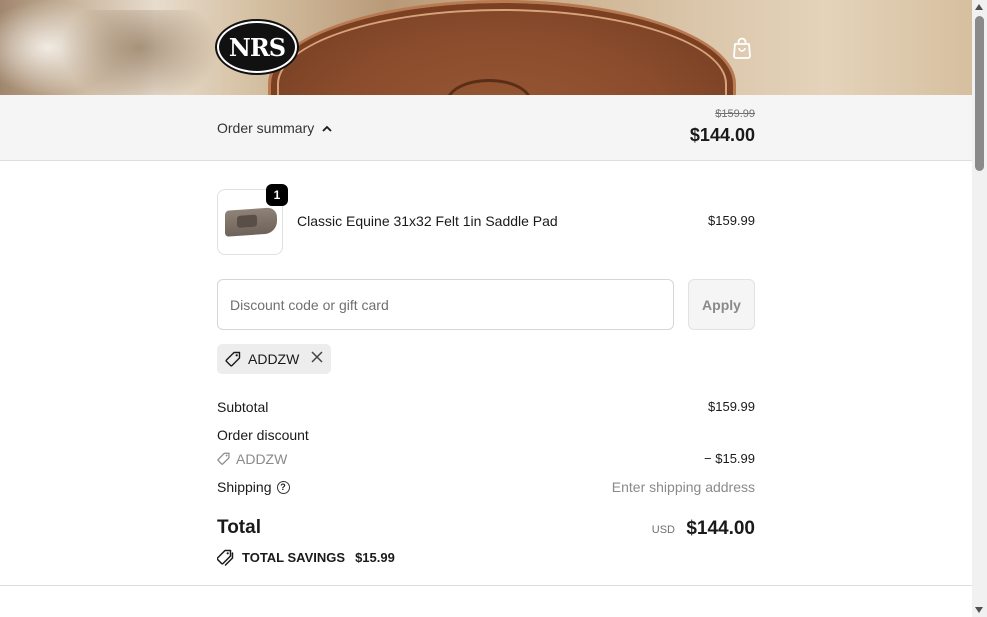  I want to click on order-discount-row: Order discount, so click(486, 435).